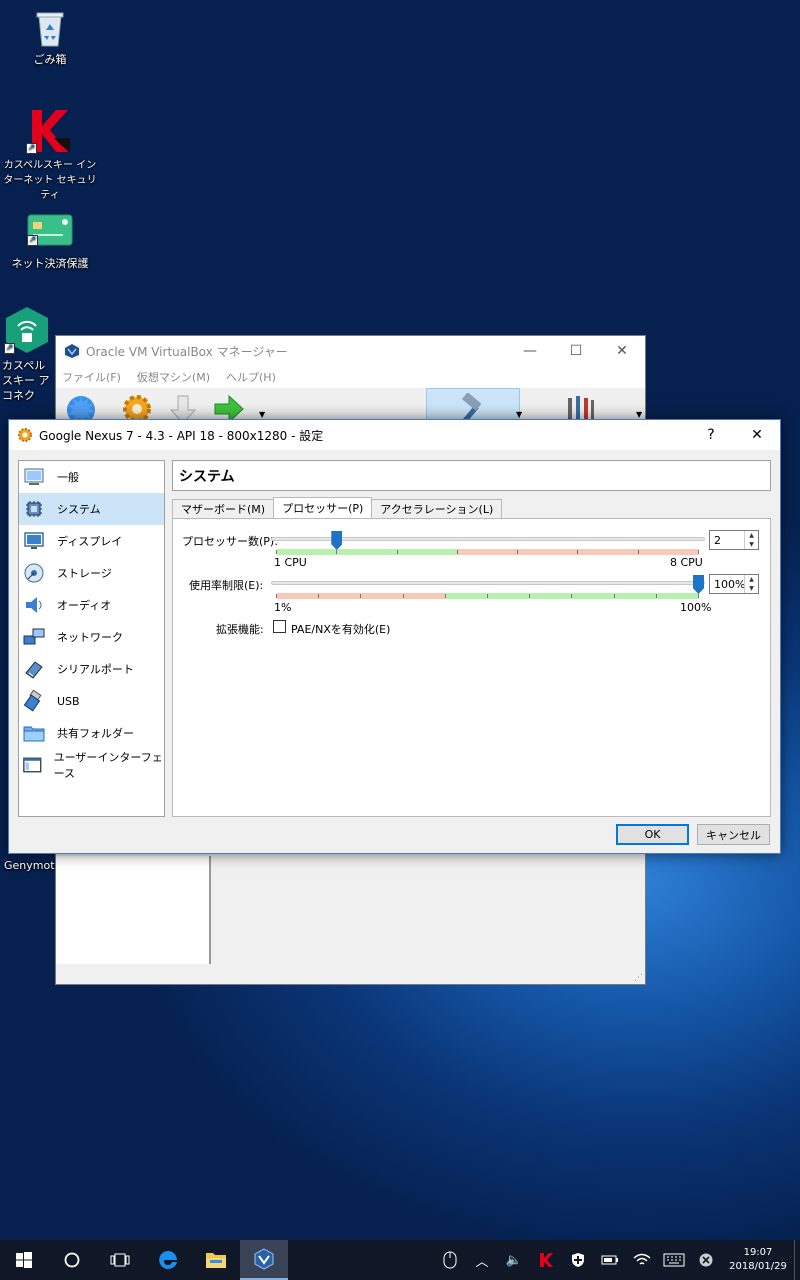 The height and width of the screenshot is (1280, 800). Describe the element at coordinates (698, 584) in the screenshot. I see `execution-cap-slider-thumb` at that location.